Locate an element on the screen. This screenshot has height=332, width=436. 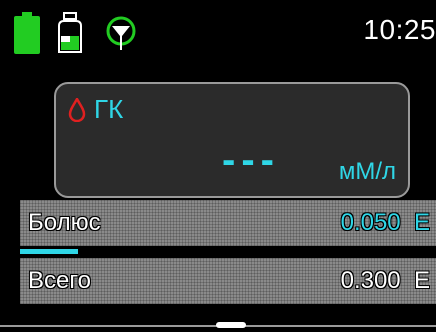
insulin-reservoir-icon is located at coordinates (70, 32).